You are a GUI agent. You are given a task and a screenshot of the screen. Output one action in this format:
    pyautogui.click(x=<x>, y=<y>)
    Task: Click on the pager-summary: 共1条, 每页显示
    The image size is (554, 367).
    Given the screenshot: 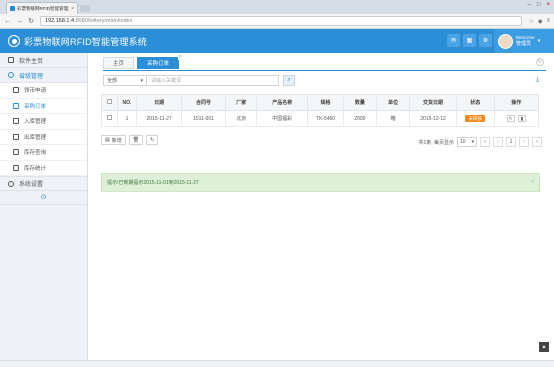 What is the action you would take?
    pyautogui.click(x=436, y=142)
    